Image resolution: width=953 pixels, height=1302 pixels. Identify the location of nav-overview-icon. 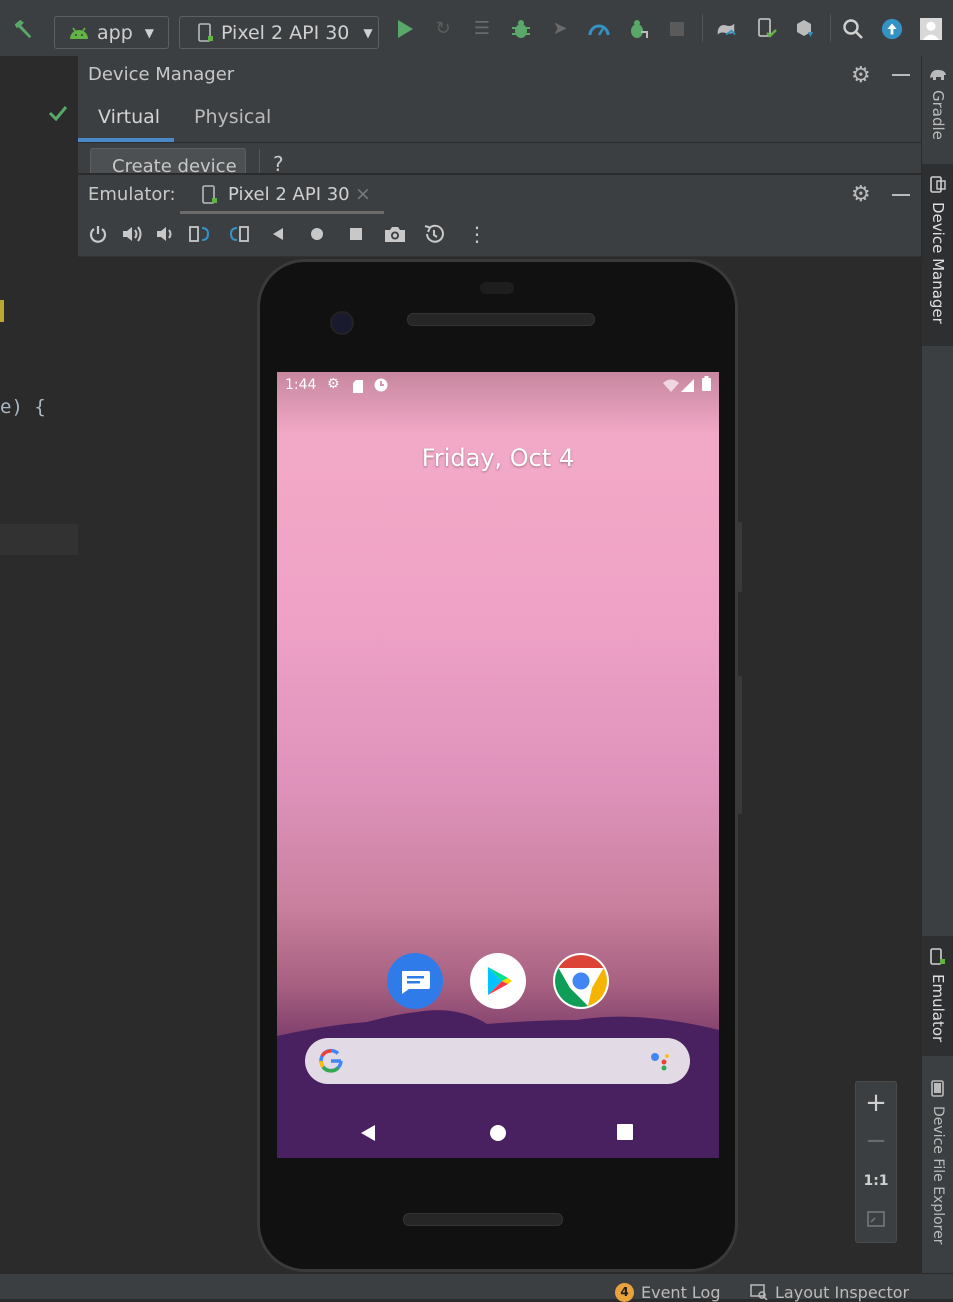
(625, 1134).